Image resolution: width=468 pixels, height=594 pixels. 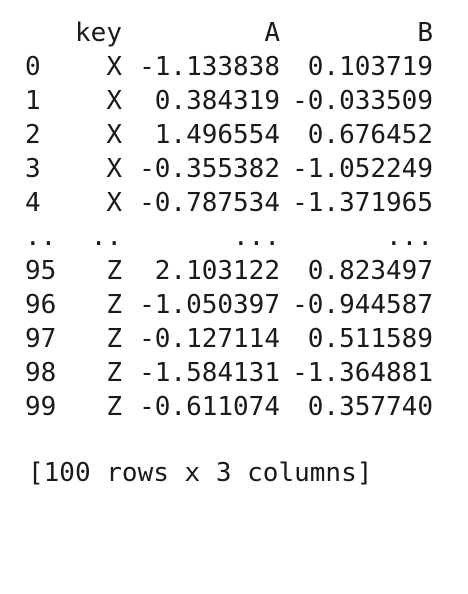 What do you see at coordinates (362, 169) in the screenshot?
I see `row-b: -1.052249` at bounding box center [362, 169].